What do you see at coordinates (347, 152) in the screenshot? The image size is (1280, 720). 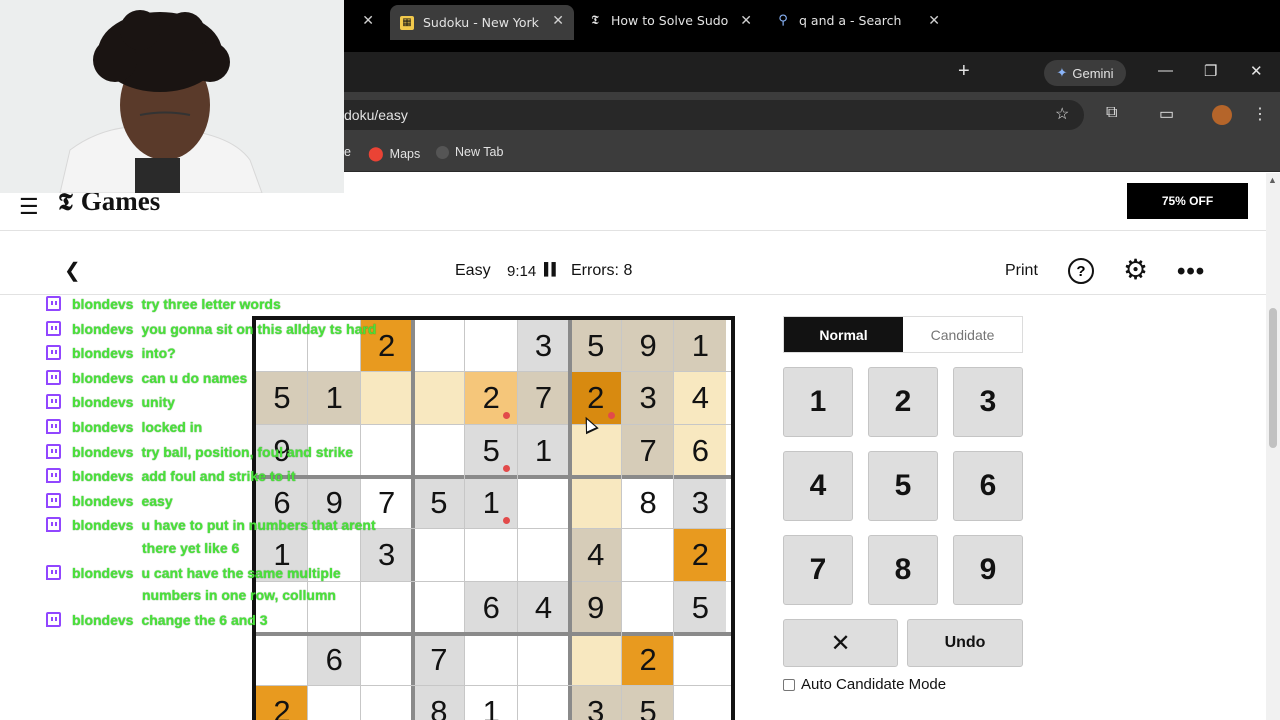 I see `bookmark-item: e` at bounding box center [347, 152].